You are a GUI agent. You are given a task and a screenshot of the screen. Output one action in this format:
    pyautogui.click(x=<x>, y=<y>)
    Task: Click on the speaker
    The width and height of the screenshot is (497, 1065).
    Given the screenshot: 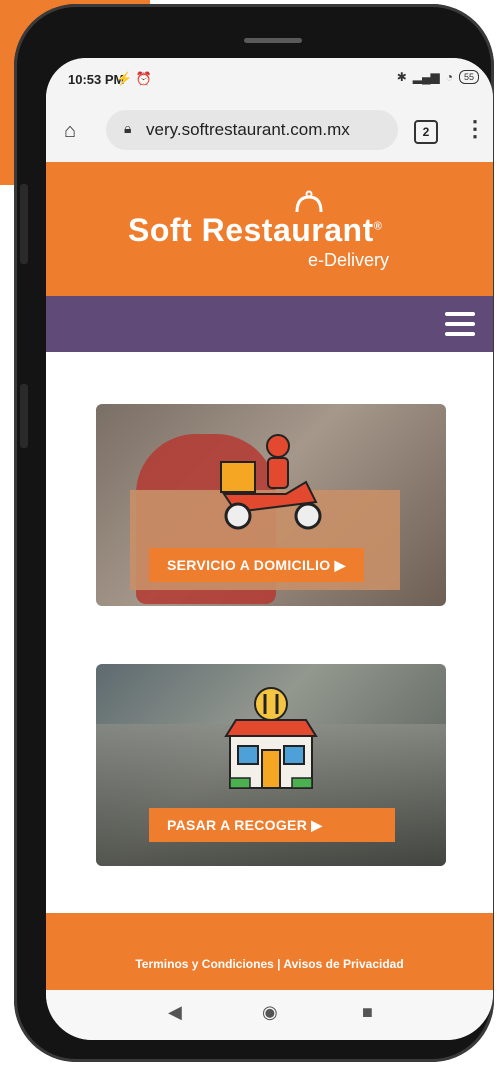 What is the action you would take?
    pyautogui.click(x=273, y=40)
    